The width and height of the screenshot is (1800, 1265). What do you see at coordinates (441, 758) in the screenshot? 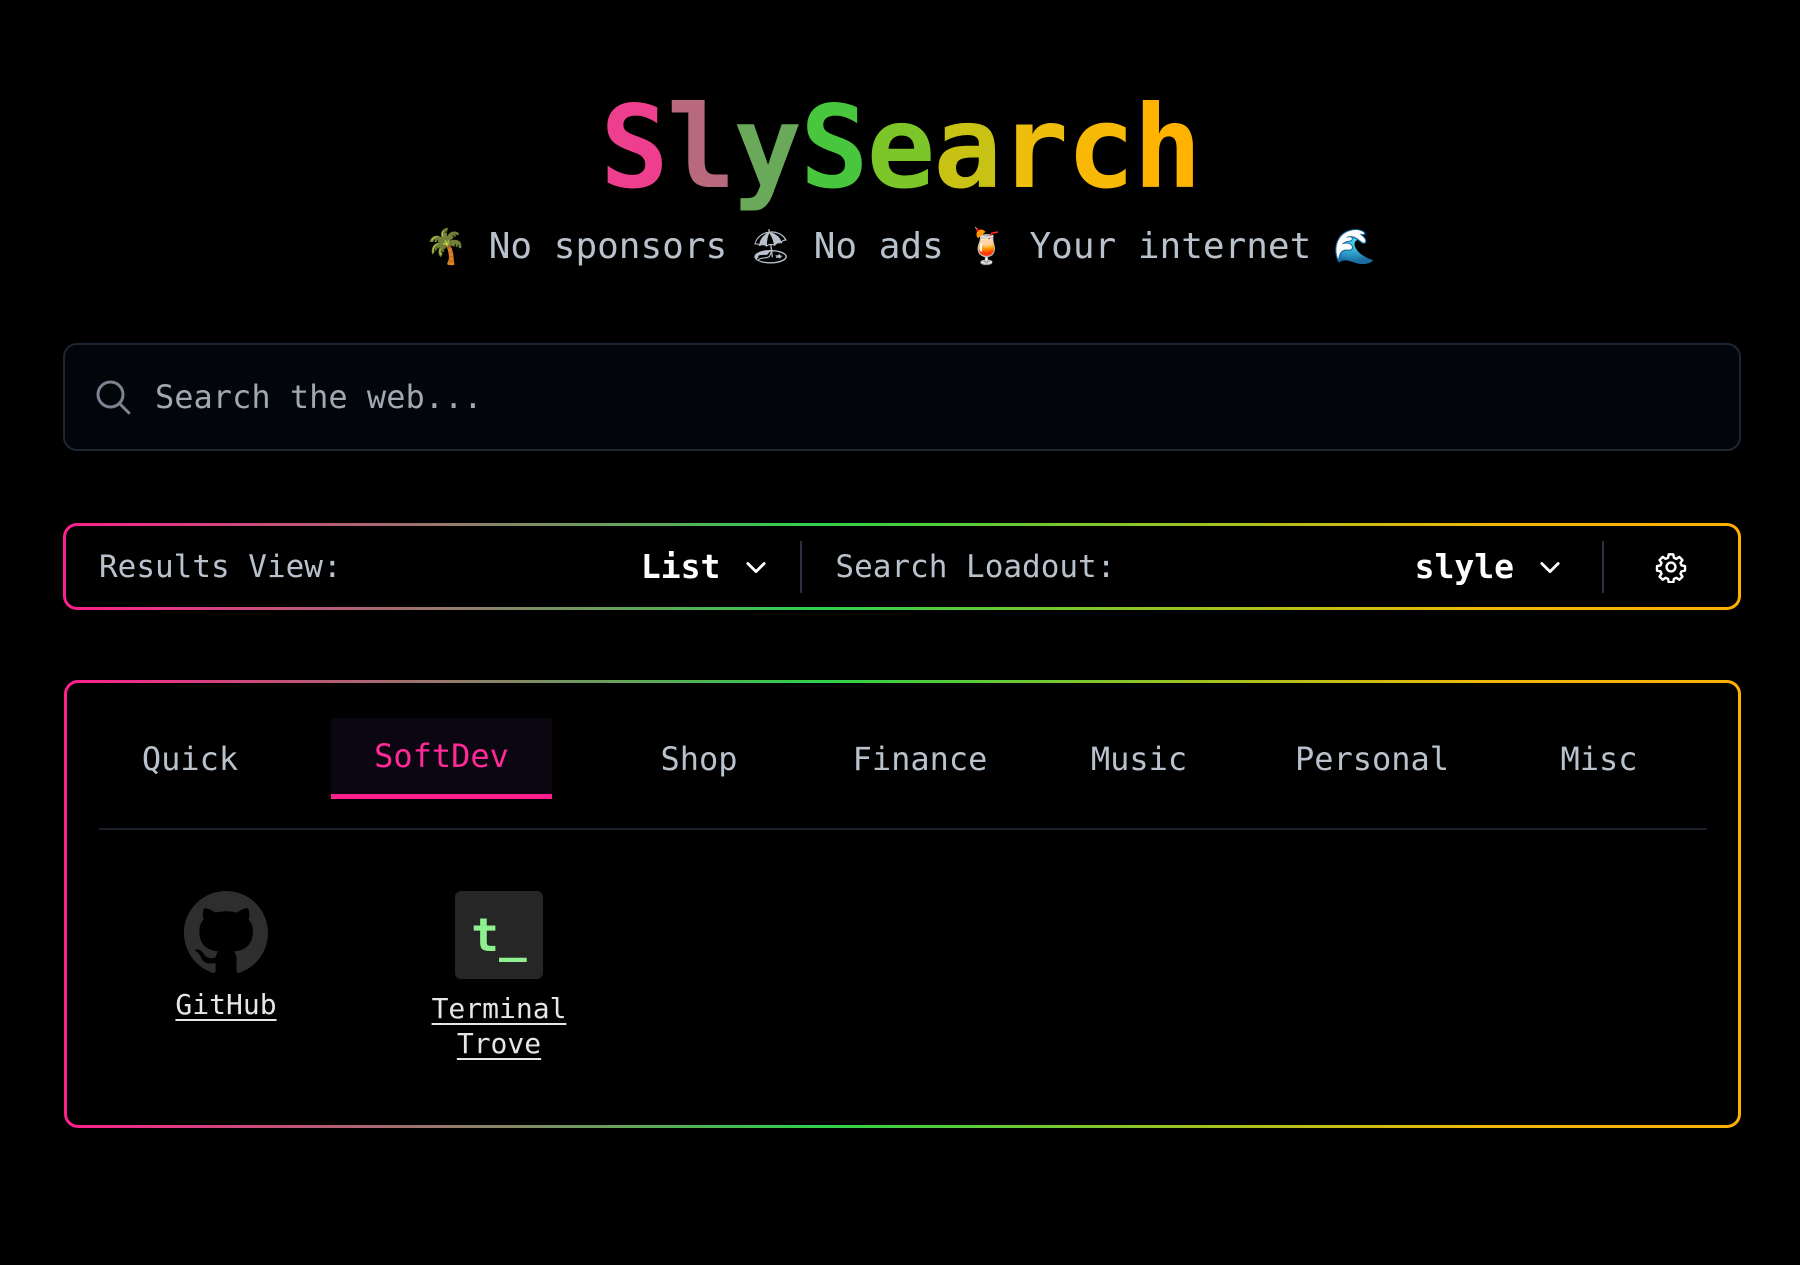
I see `tab-softdev: SoftDev` at bounding box center [441, 758].